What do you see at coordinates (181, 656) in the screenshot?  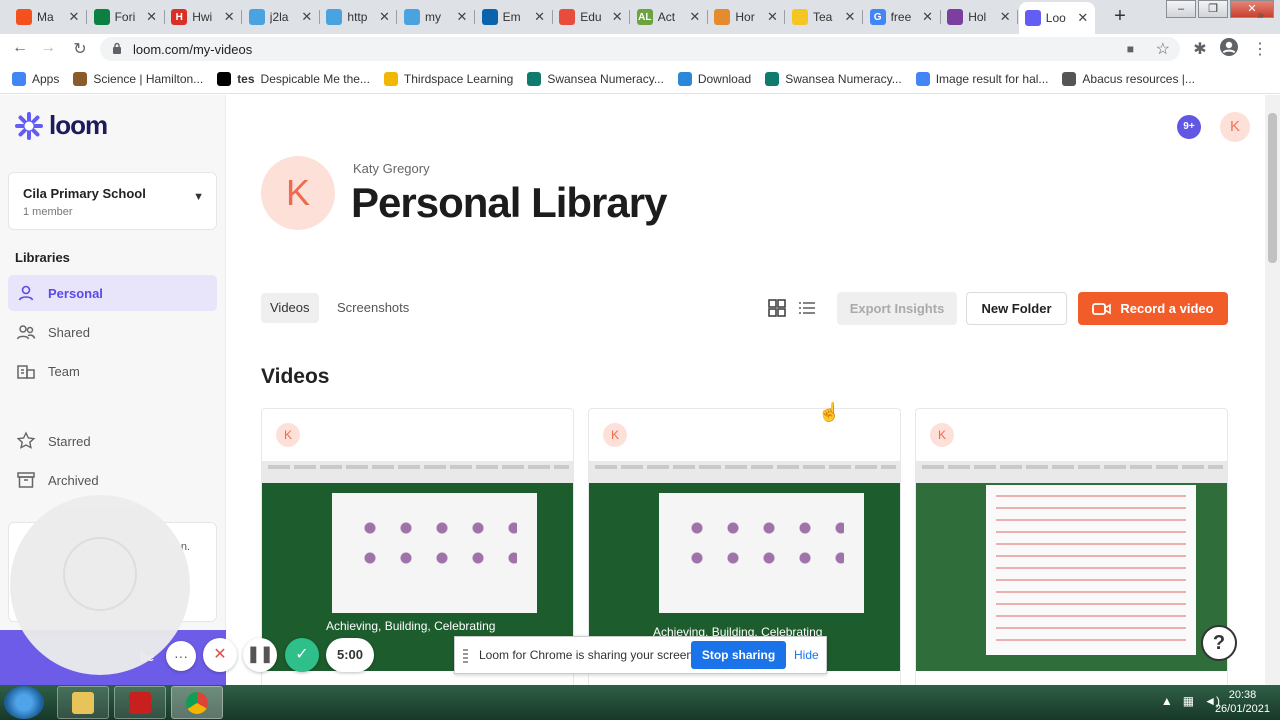 I see `recording-more-button: ···` at bounding box center [181, 656].